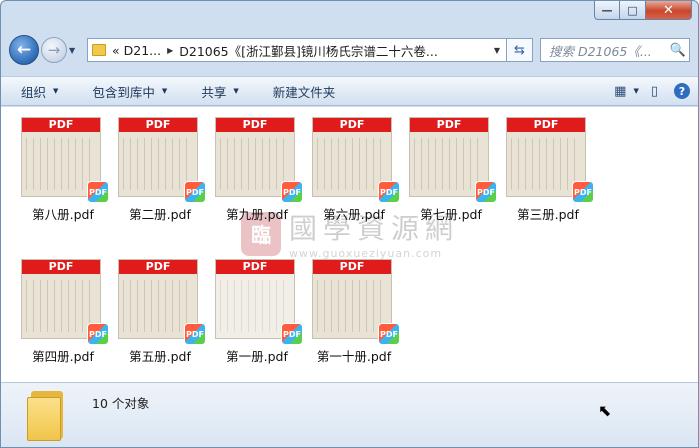 The width and height of the screenshot is (699, 448). What do you see at coordinates (160, 164) in the screenshot?
I see `file-item: PDF PDF 第二册.pdf` at bounding box center [160, 164].